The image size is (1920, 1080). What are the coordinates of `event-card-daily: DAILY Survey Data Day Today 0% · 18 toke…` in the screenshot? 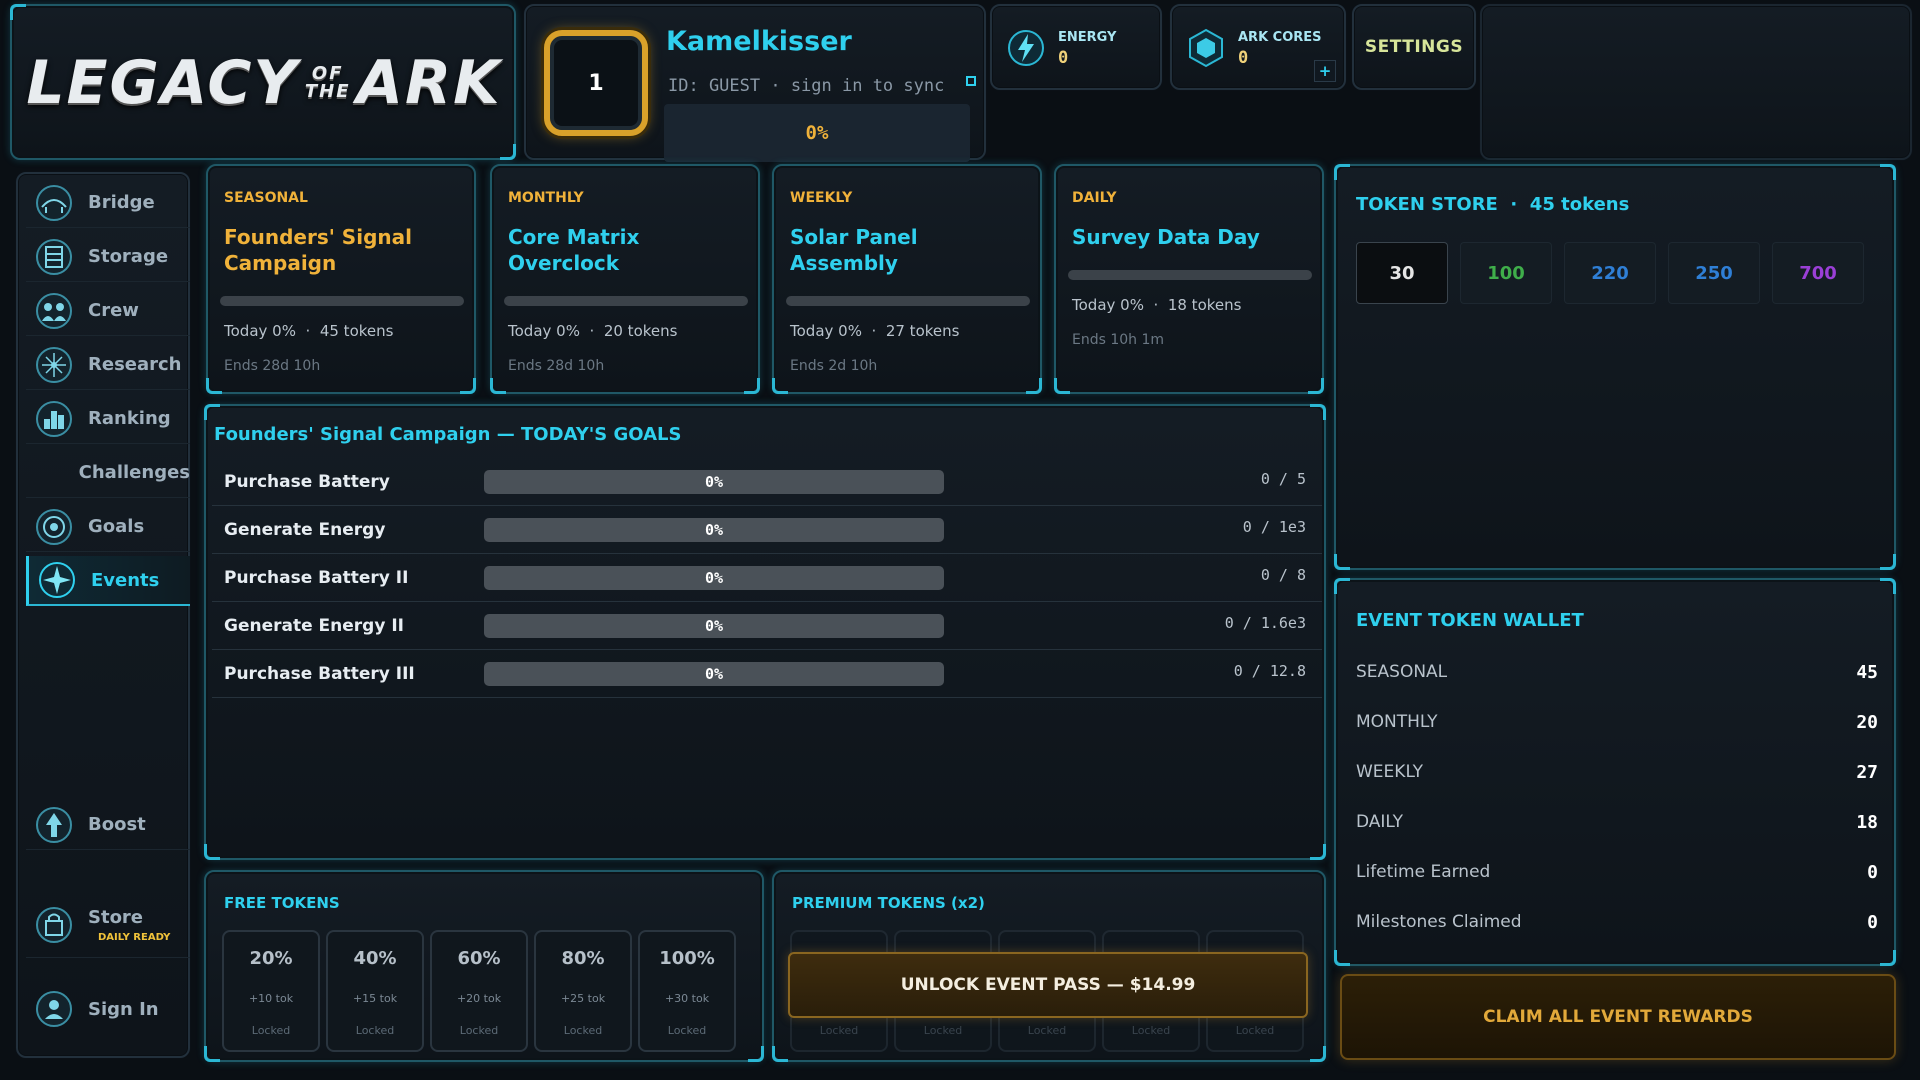 It's located at (1189, 279).